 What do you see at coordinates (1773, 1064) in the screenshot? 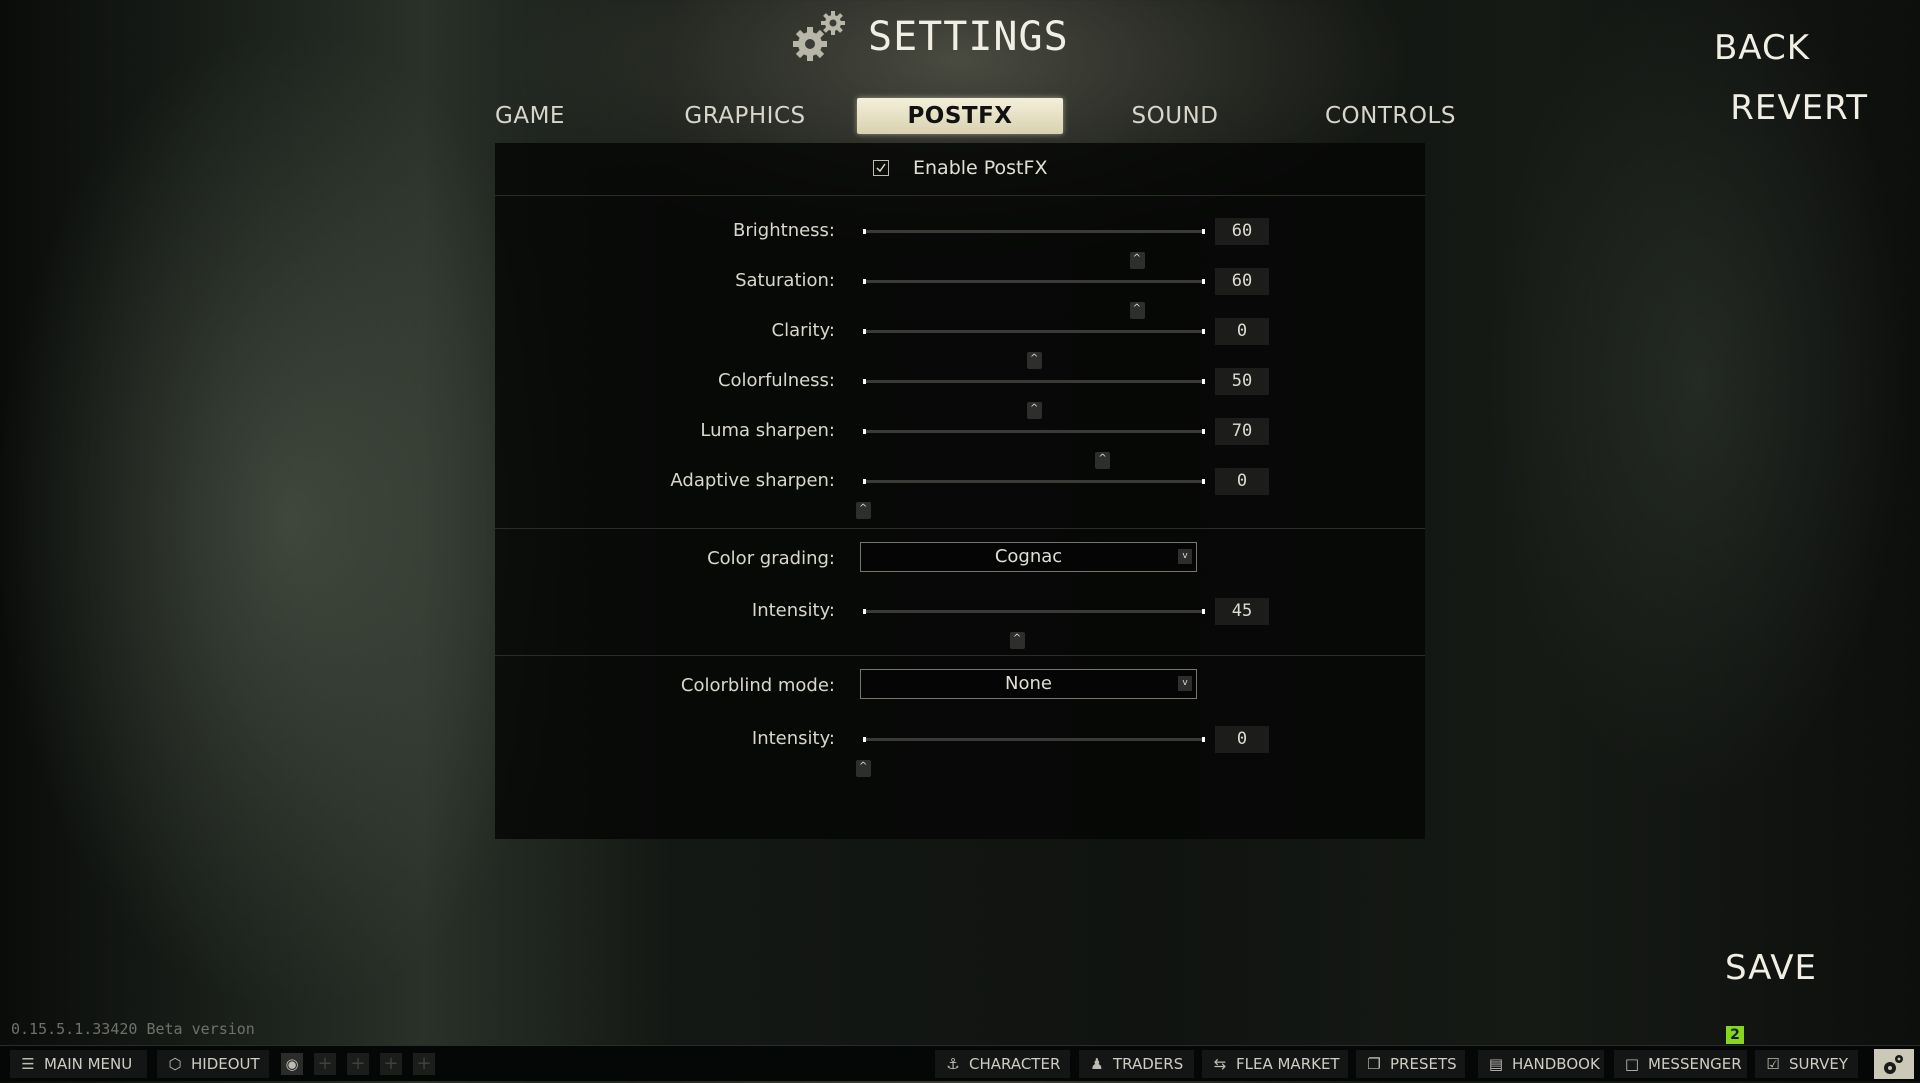
I see `survey-icon: ☑` at bounding box center [1773, 1064].